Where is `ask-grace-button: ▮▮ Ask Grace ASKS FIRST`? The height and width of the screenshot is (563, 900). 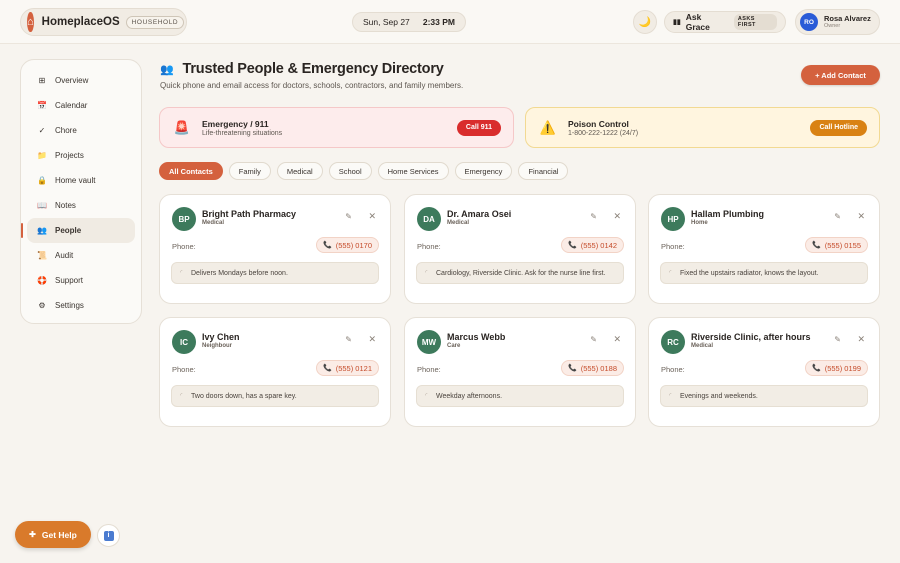
ask-grace-button: ▮▮ Ask Grace ASKS FIRST is located at coordinates (725, 22).